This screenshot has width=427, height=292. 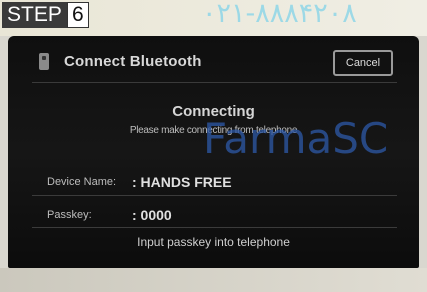 I want to click on step-word: STEP, so click(x=34, y=15).